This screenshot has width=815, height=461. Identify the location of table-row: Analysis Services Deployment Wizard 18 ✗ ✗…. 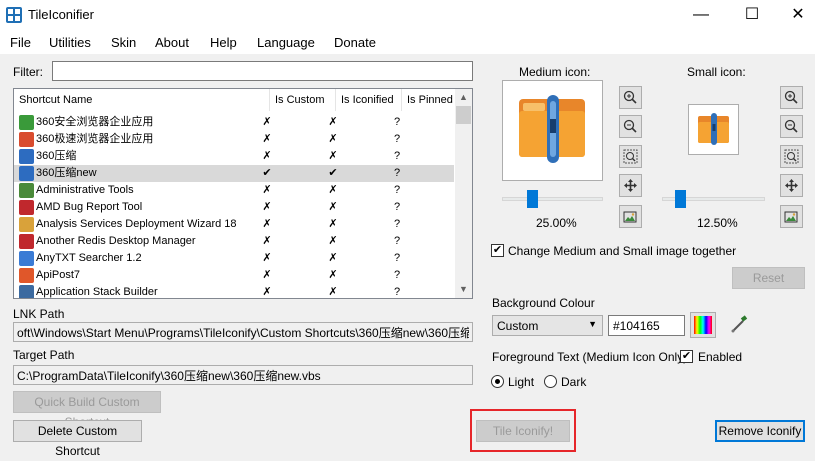
(234, 224).